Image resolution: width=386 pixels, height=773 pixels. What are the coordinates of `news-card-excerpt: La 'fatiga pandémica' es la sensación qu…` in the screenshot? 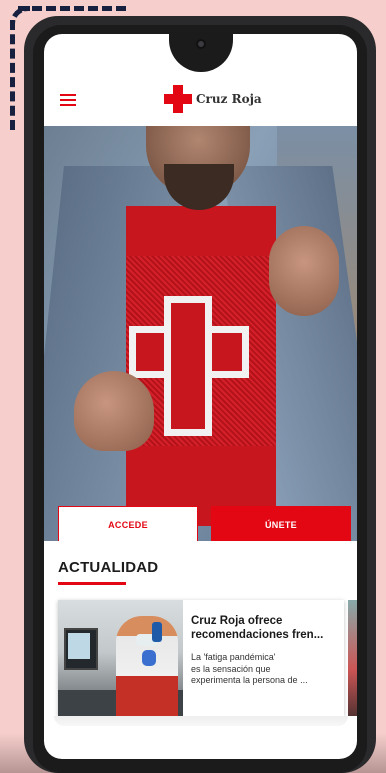 It's located at (249, 668).